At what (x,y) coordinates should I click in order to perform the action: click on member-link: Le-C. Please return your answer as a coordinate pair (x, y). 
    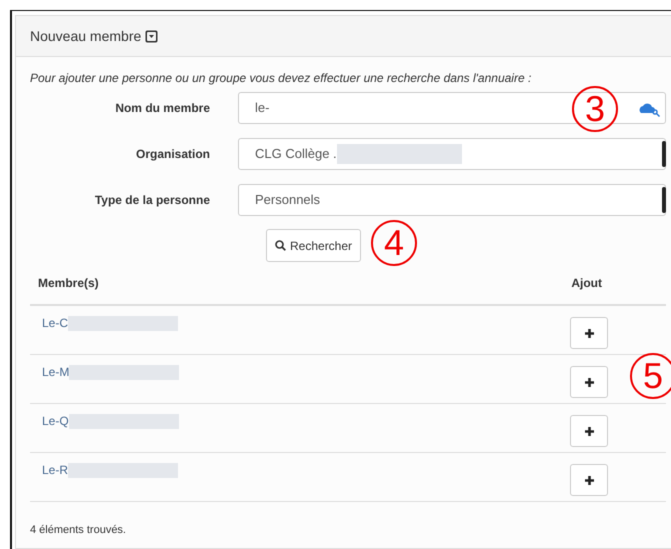
    Looking at the image, I should click on (55, 323).